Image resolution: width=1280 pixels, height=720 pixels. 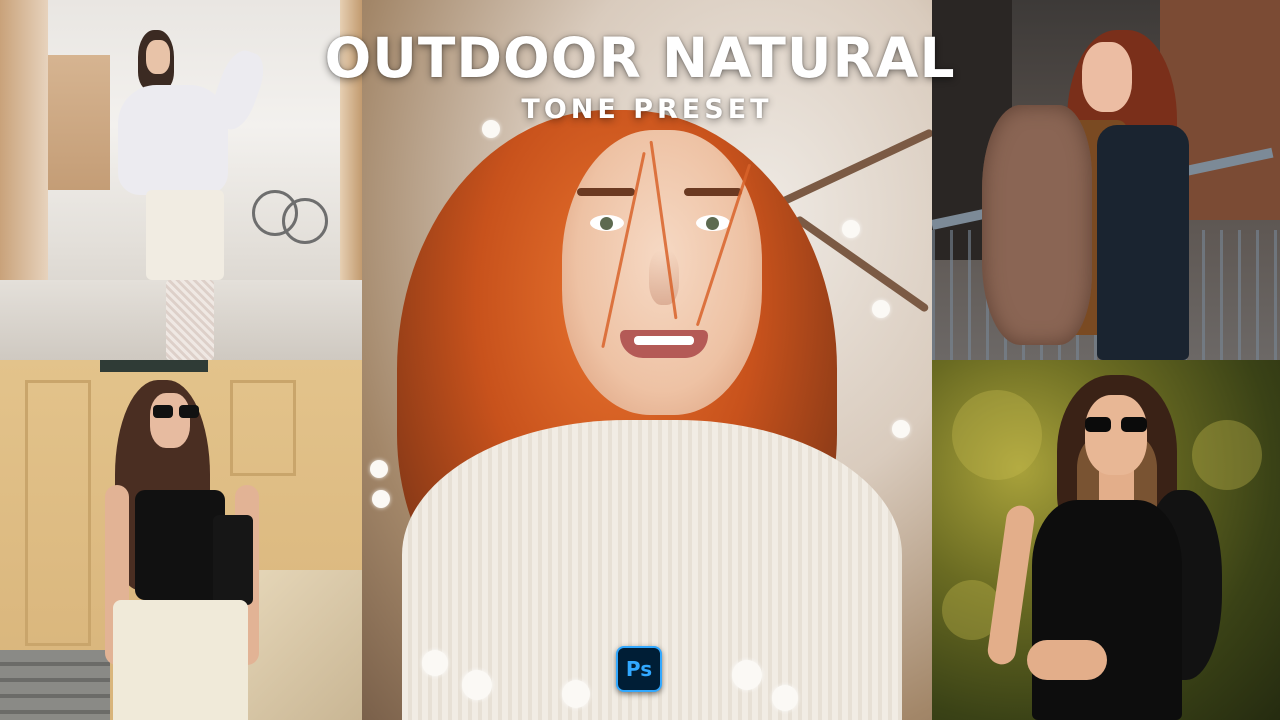 I want to click on door-panel, so click(x=58, y=513).